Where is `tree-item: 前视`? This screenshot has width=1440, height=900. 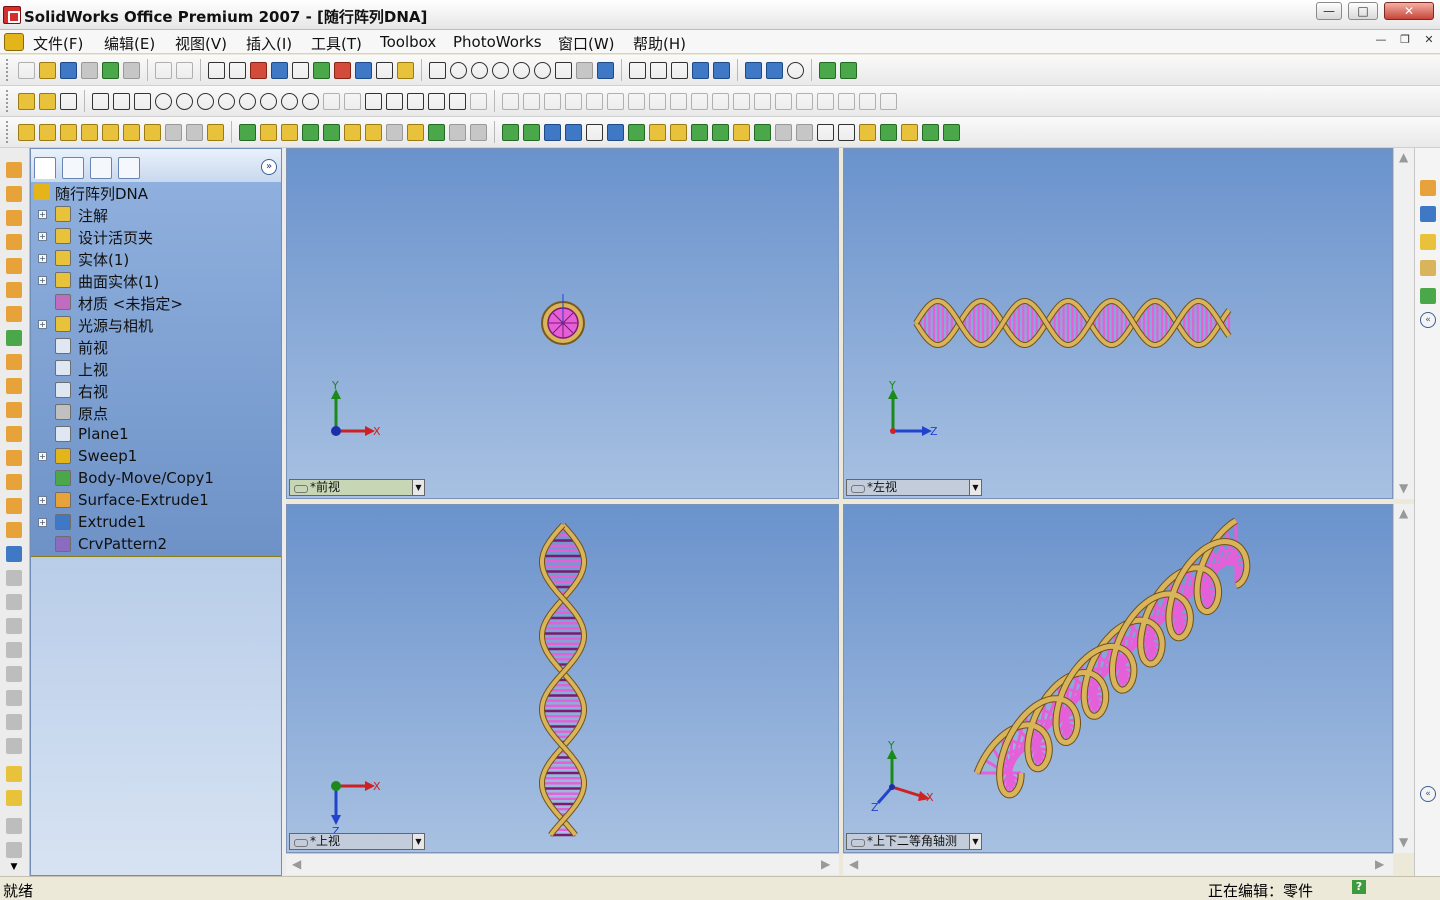
tree-item: 前视 is located at coordinates (156, 346).